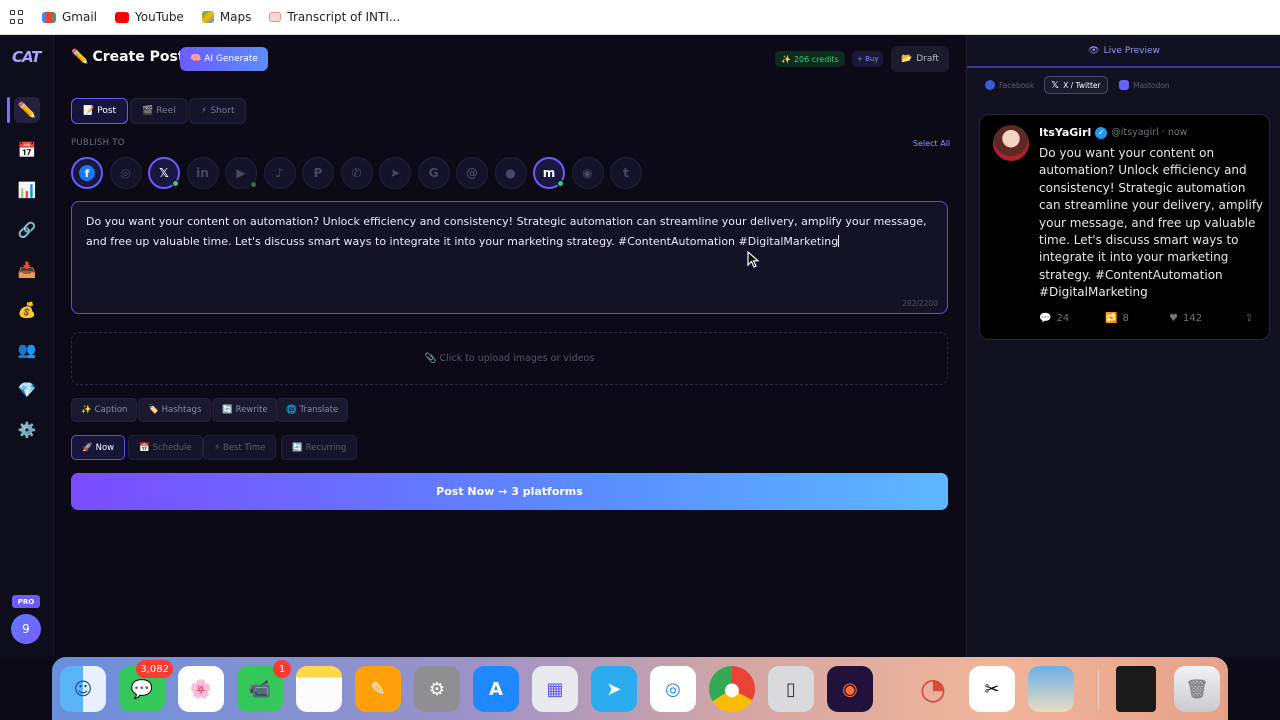 The width and height of the screenshot is (1280, 720). What do you see at coordinates (1124, 85) in the screenshot?
I see `mastodon-icon` at bounding box center [1124, 85].